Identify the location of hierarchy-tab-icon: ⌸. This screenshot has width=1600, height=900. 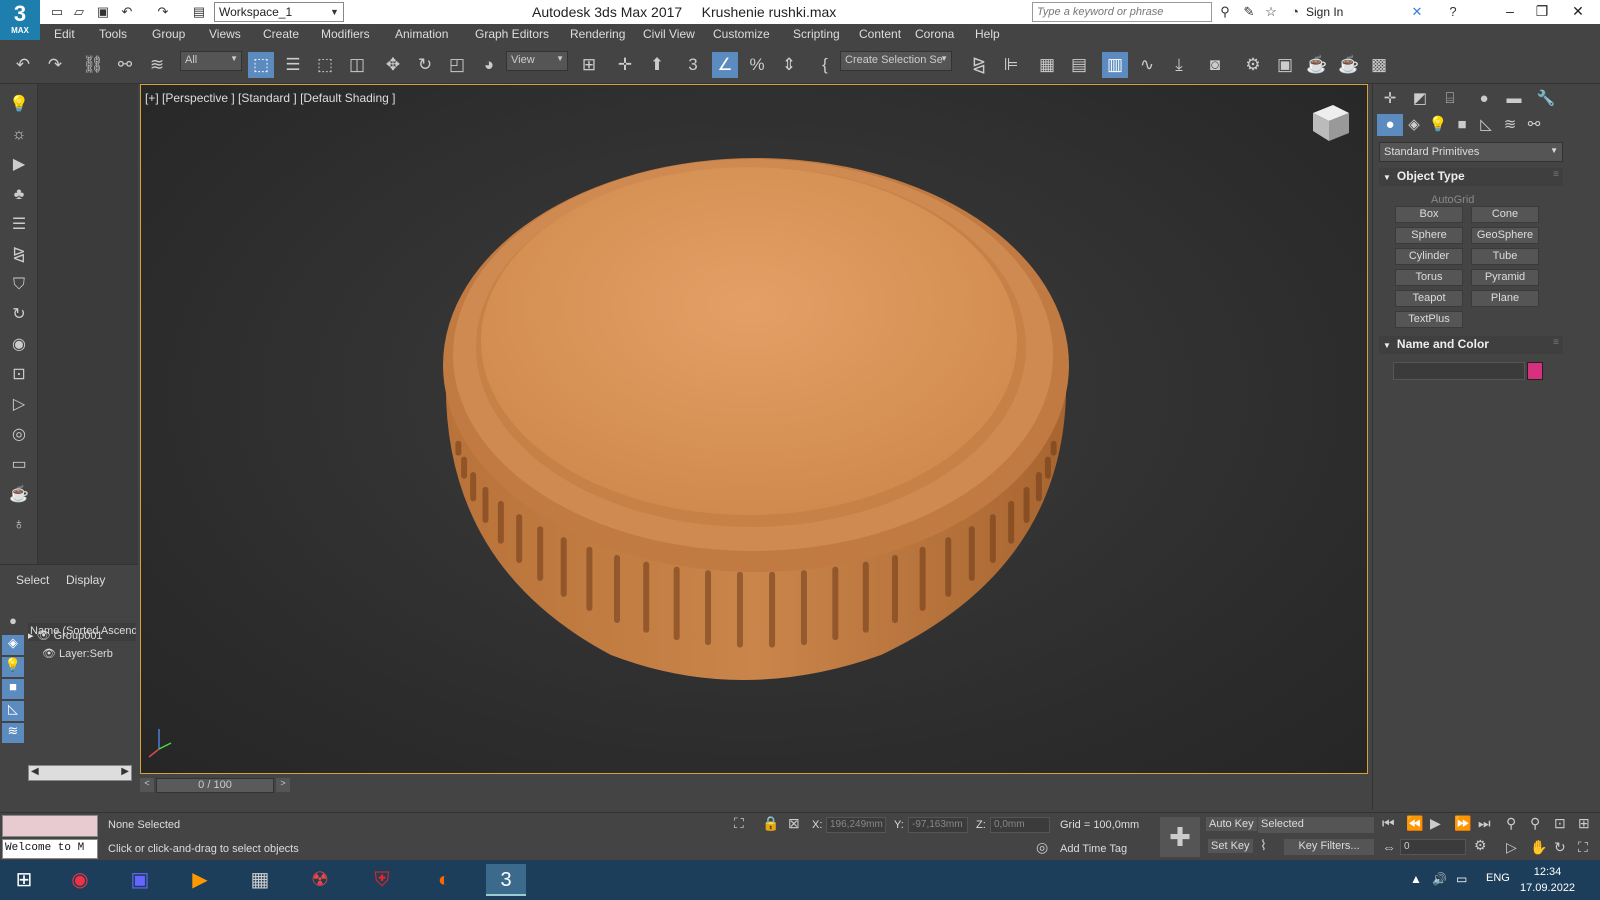
(1450, 99).